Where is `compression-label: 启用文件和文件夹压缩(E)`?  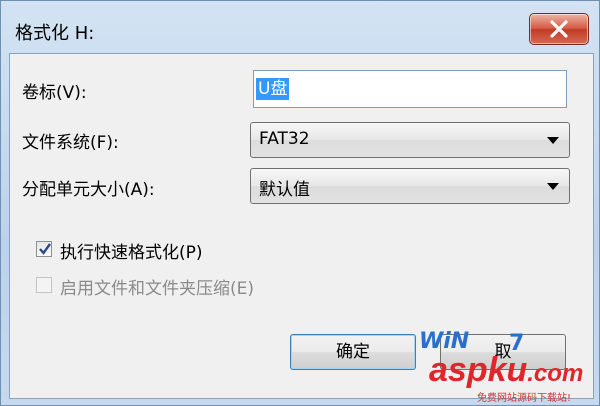 compression-label: 启用文件和文件夹压缩(E) is located at coordinates (157, 286).